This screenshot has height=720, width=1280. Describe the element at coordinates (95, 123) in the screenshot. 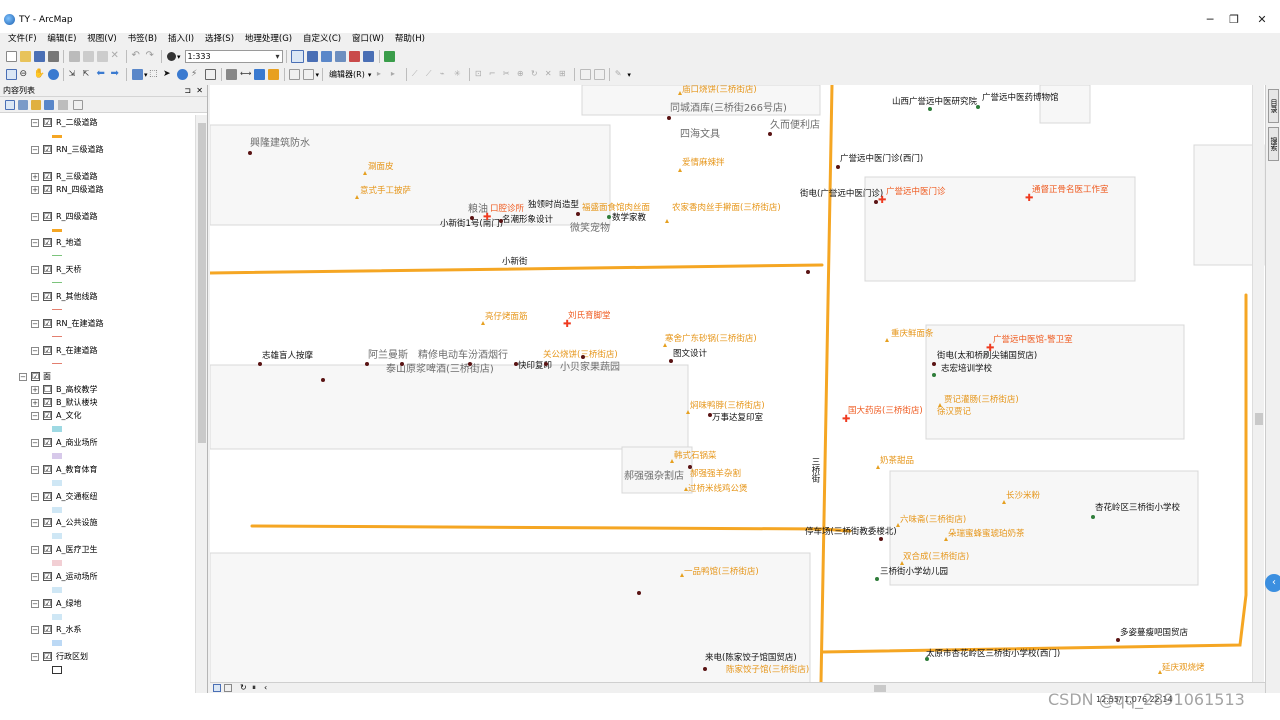

I see `layer-item: − ☑ R_二级道路` at that location.